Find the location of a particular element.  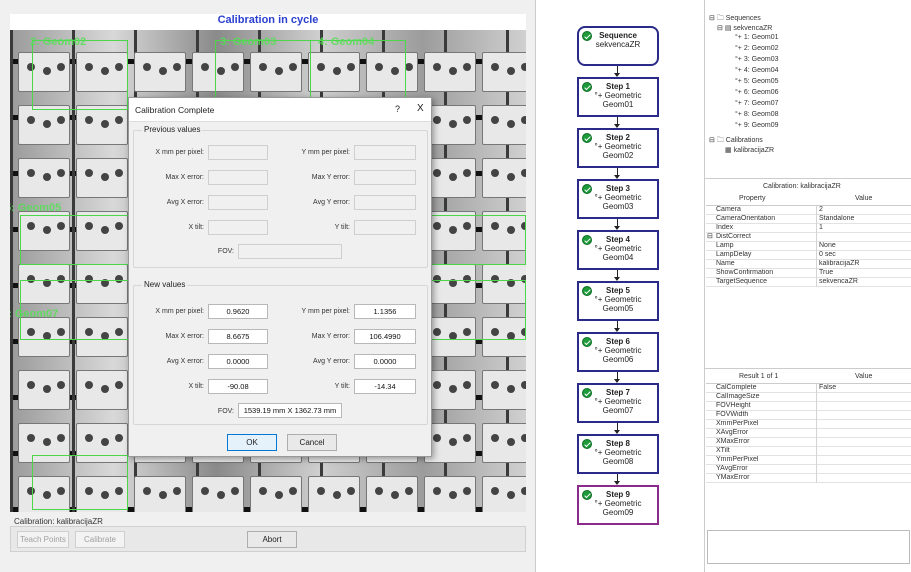

tree-step-item: °+ 4: Geom04 is located at coordinates (756, 70).